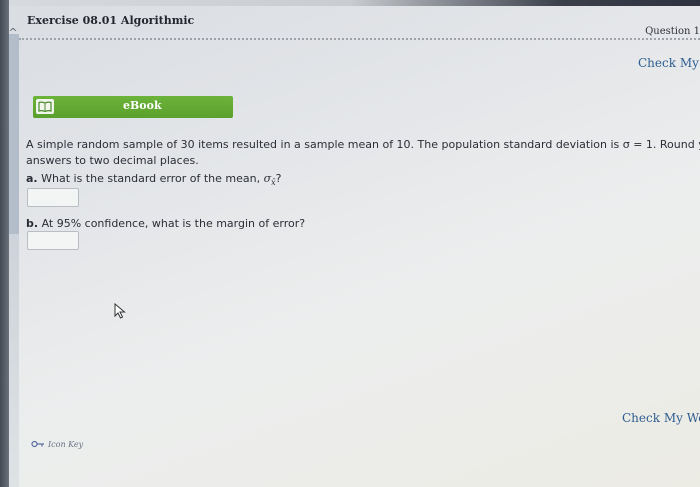 The image size is (700, 487). Describe the element at coordinates (111, 20) in the screenshot. I see `exercise-title: Exercise 08.01 Algorithmic` at that location.